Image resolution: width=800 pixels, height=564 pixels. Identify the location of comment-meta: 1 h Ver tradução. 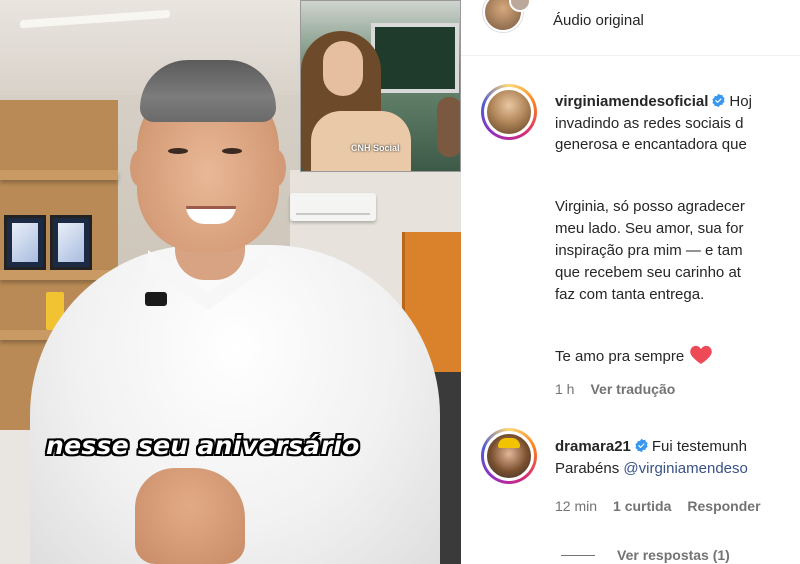
(623, 389).